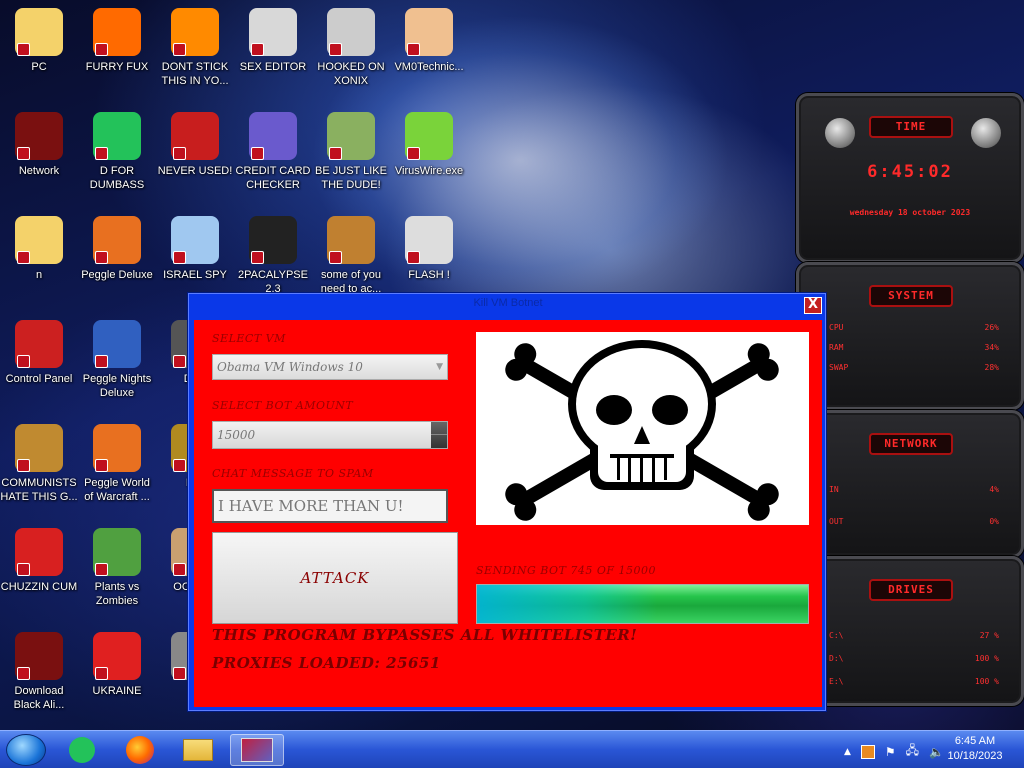 This screenshot has width=1024, height=768. What do you see at coordinates (330, 435) in the screenshot?
I see `bot-amount-stepper: 15000` at bounding box center [330, 435].